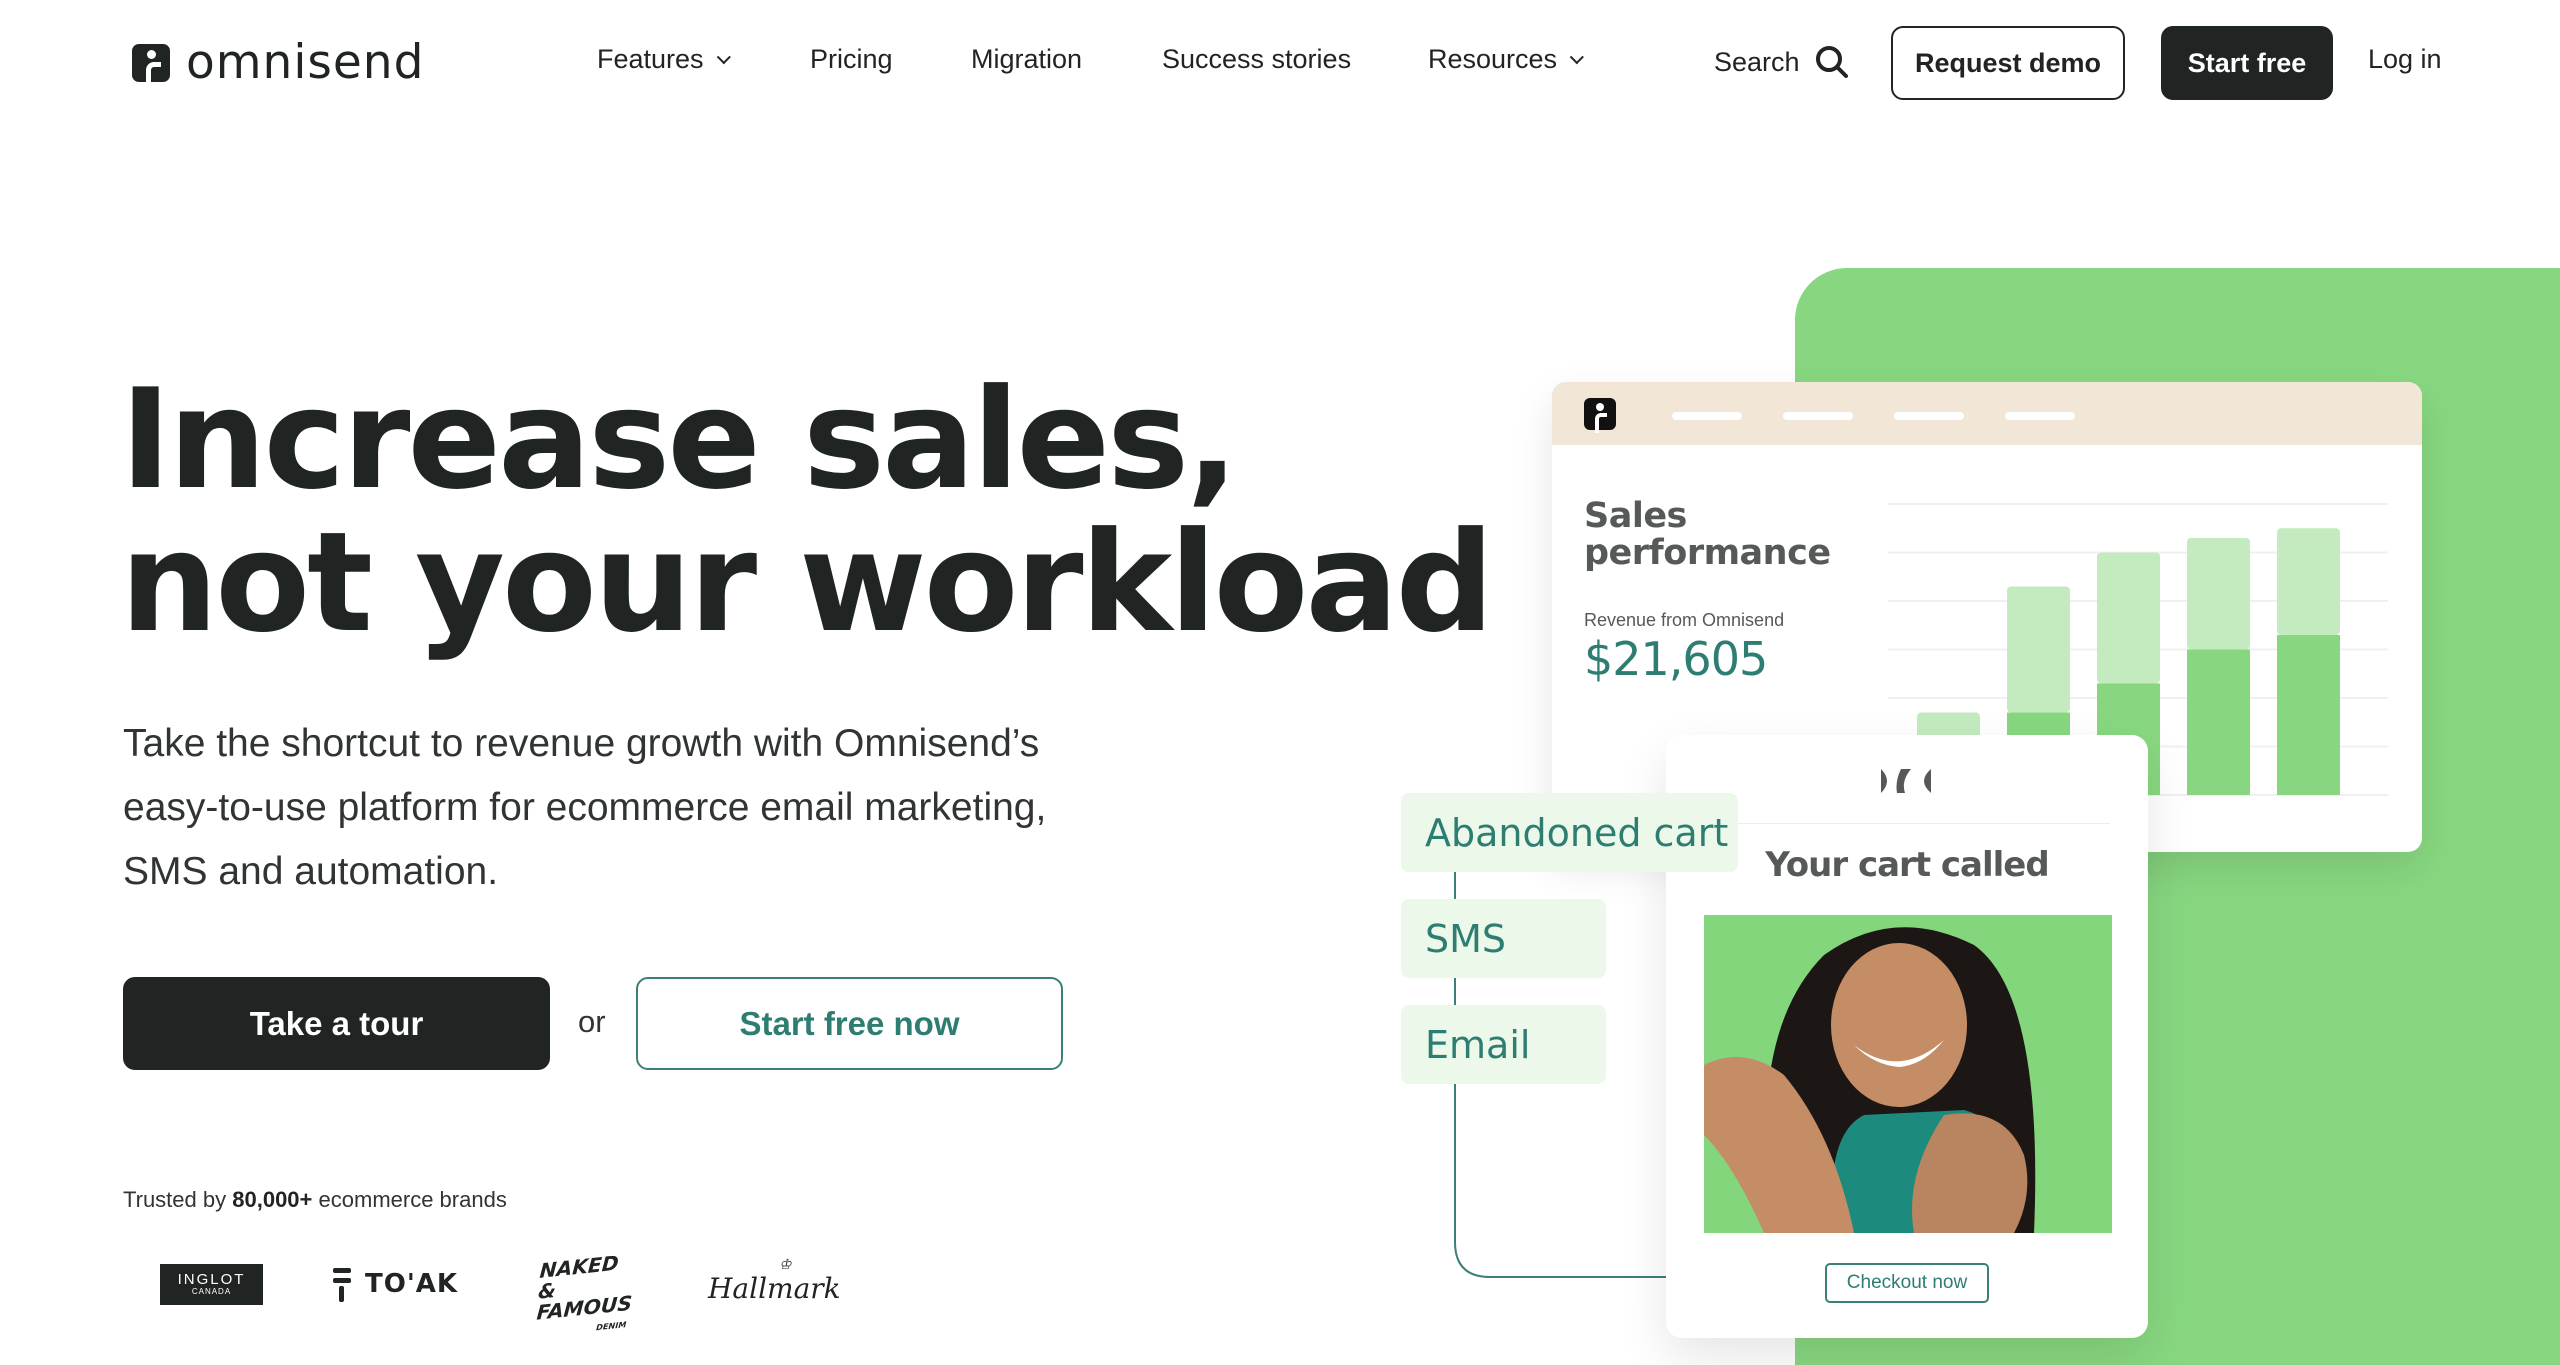 Image resolution: width=2560 pixels, height=1365 pixels. I want to click on toak-logo: TO'AK, so click(394, 1284).